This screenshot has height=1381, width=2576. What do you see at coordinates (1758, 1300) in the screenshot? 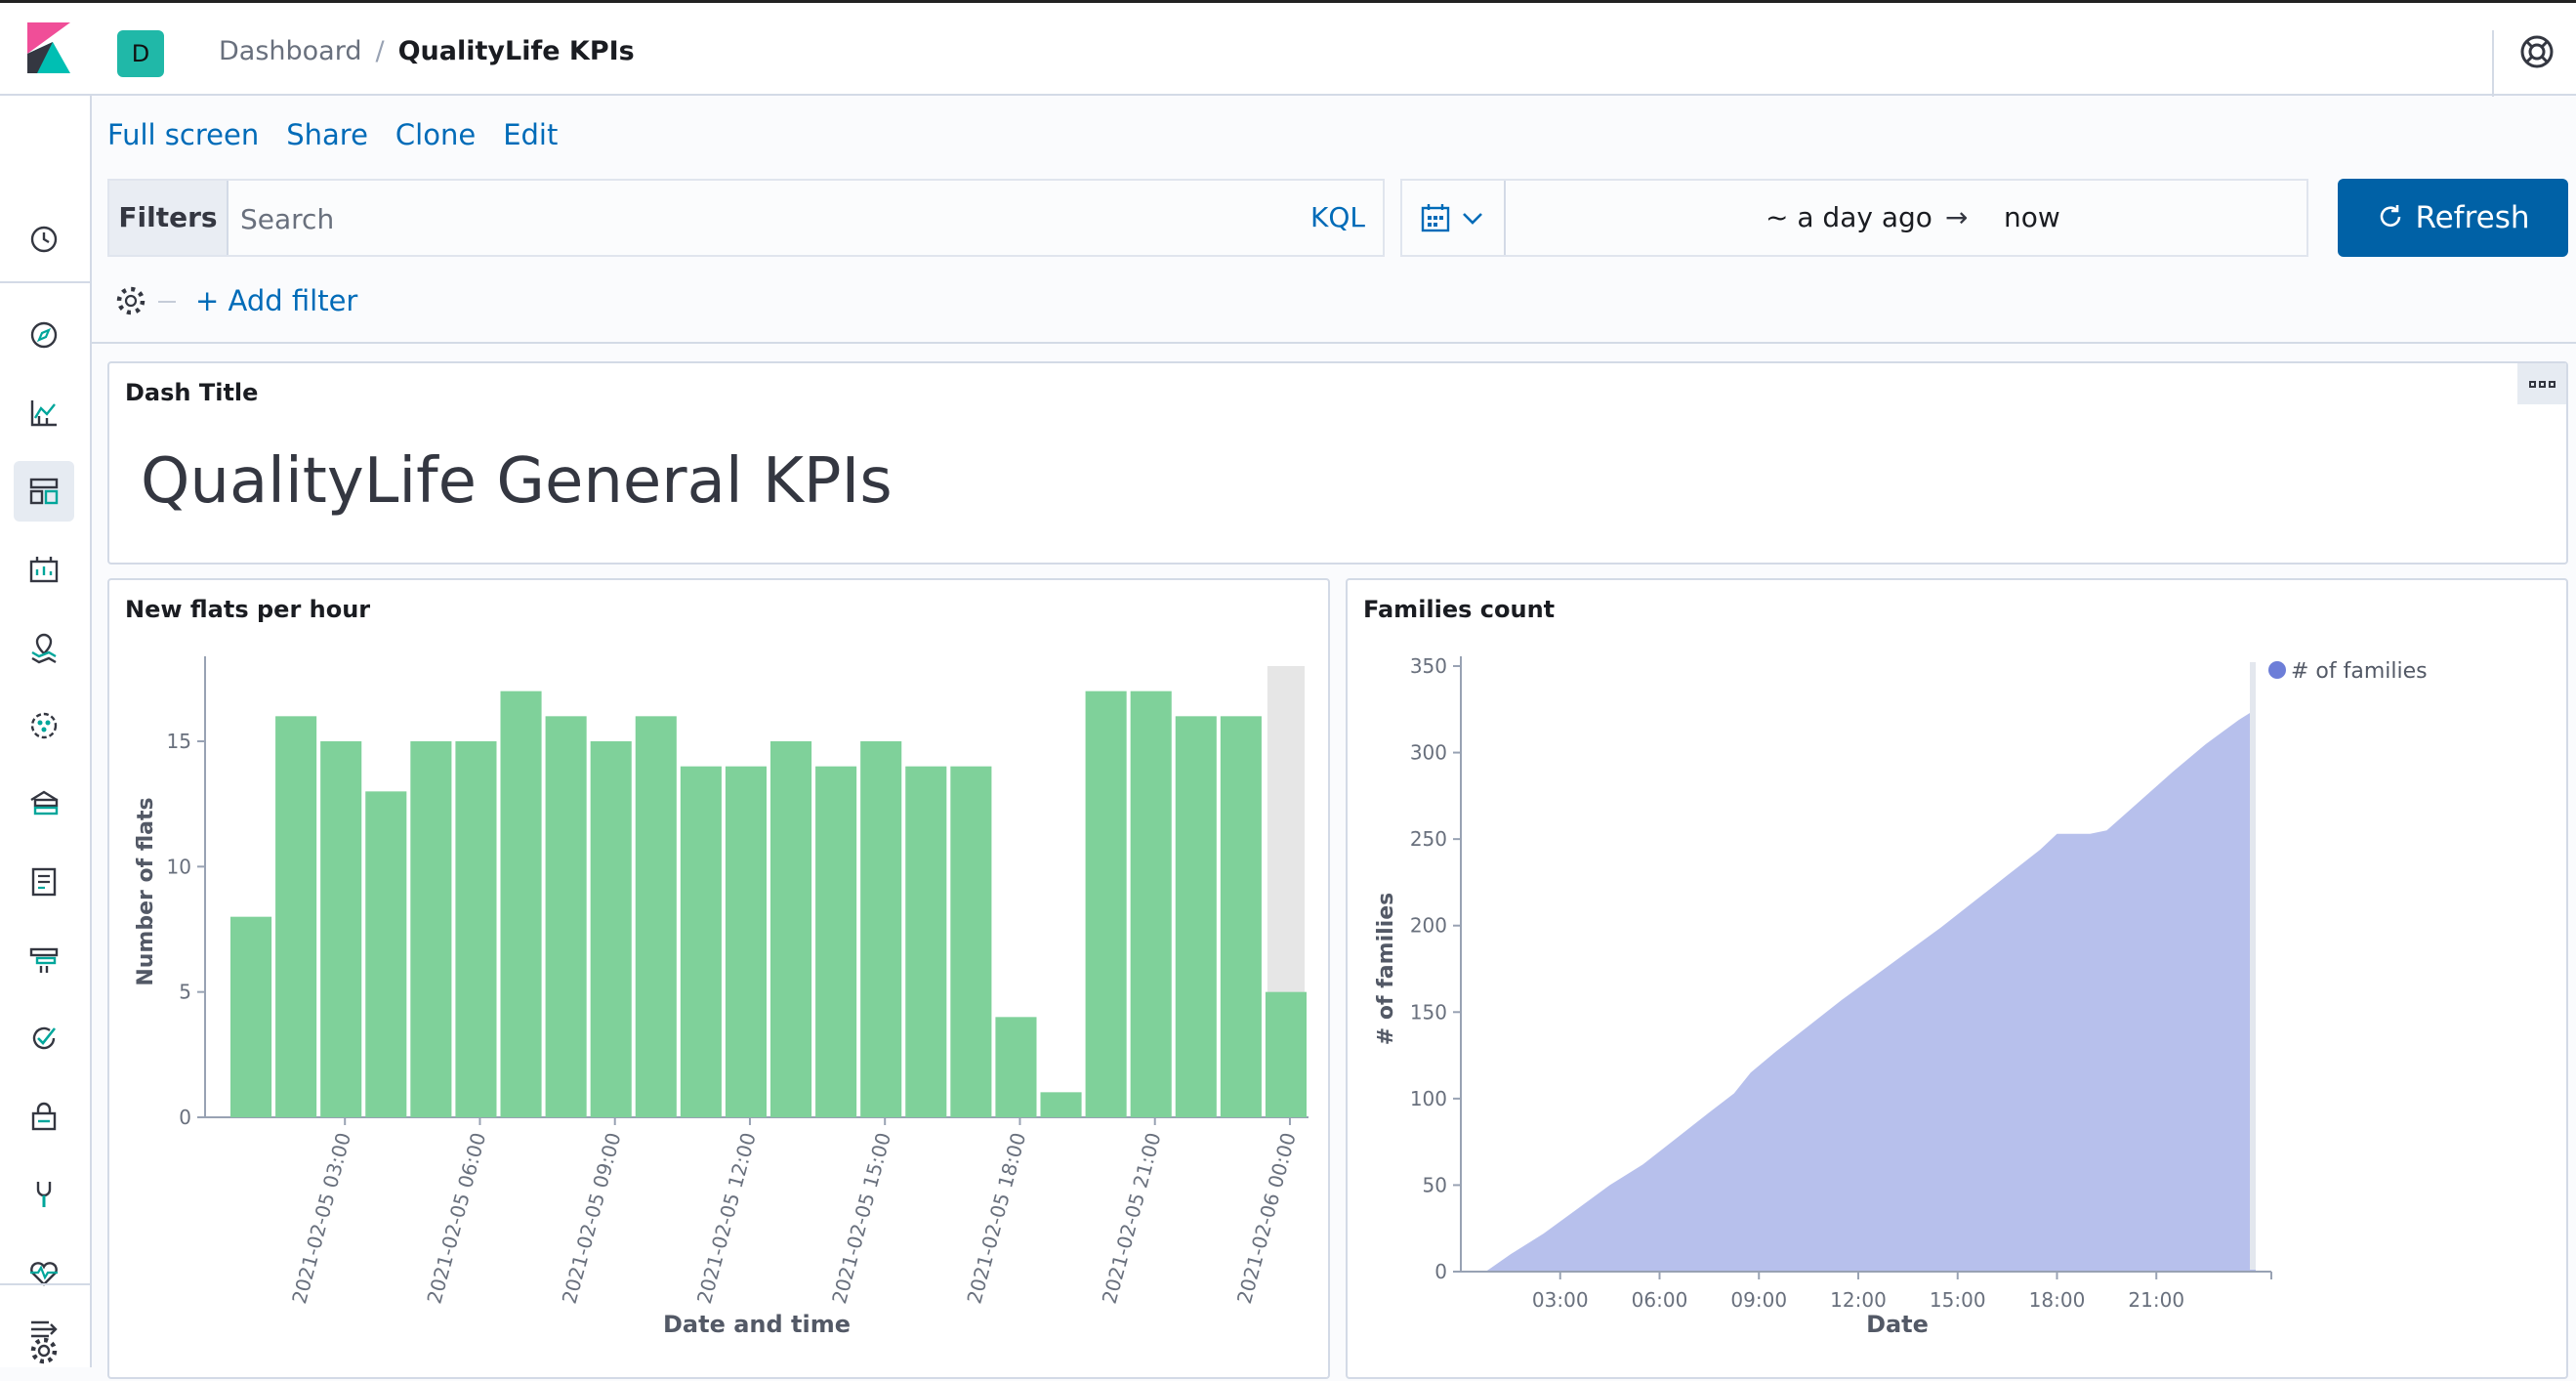
I see `x-tick-label: 09:00` at bounding box center [1758, 1300].